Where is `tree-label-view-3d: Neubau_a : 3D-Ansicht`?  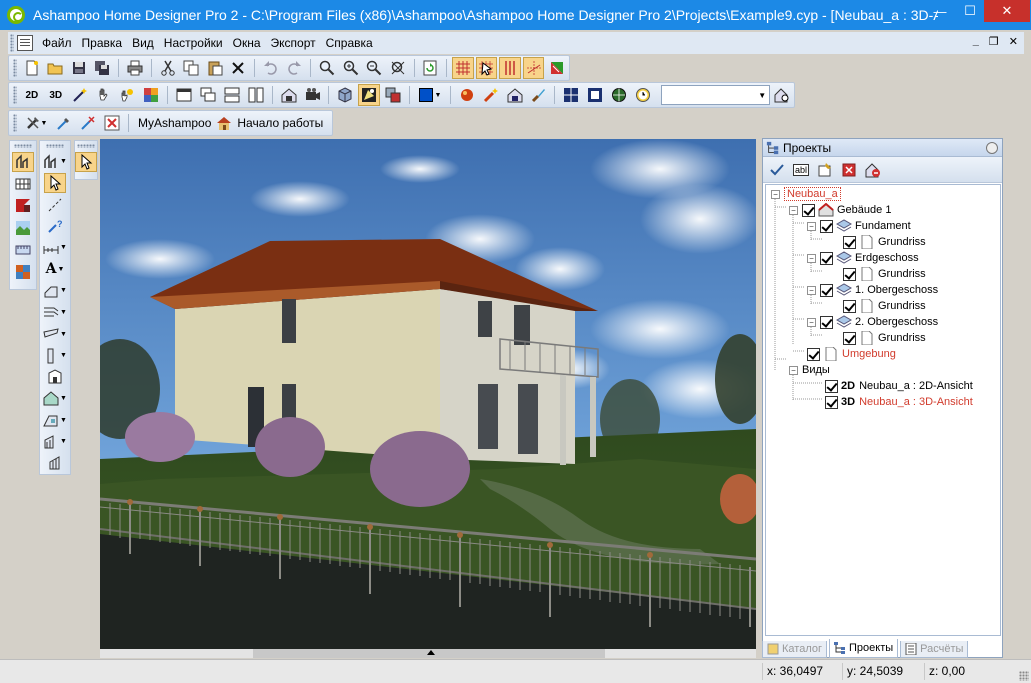 tree-label-view-3d: Neubau_a : 3D-Ansicht is located at coordinates (916, 402).